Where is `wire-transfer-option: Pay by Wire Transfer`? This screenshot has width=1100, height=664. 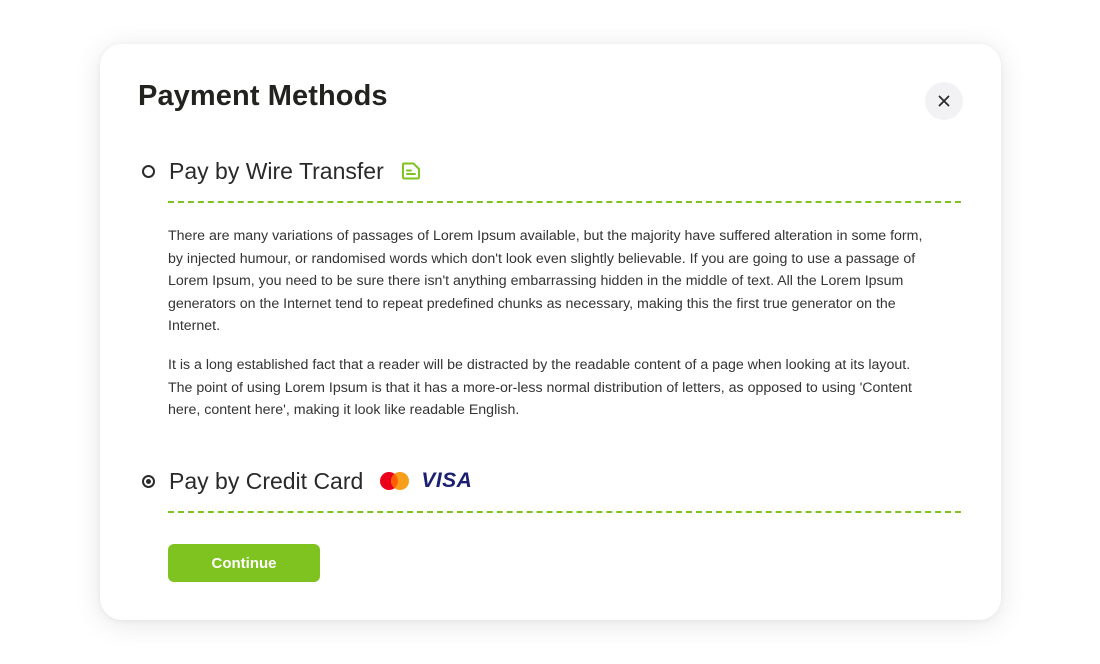 wire-transfer-option: Pay by Wire Transfer is located at coordinates (281, 171).